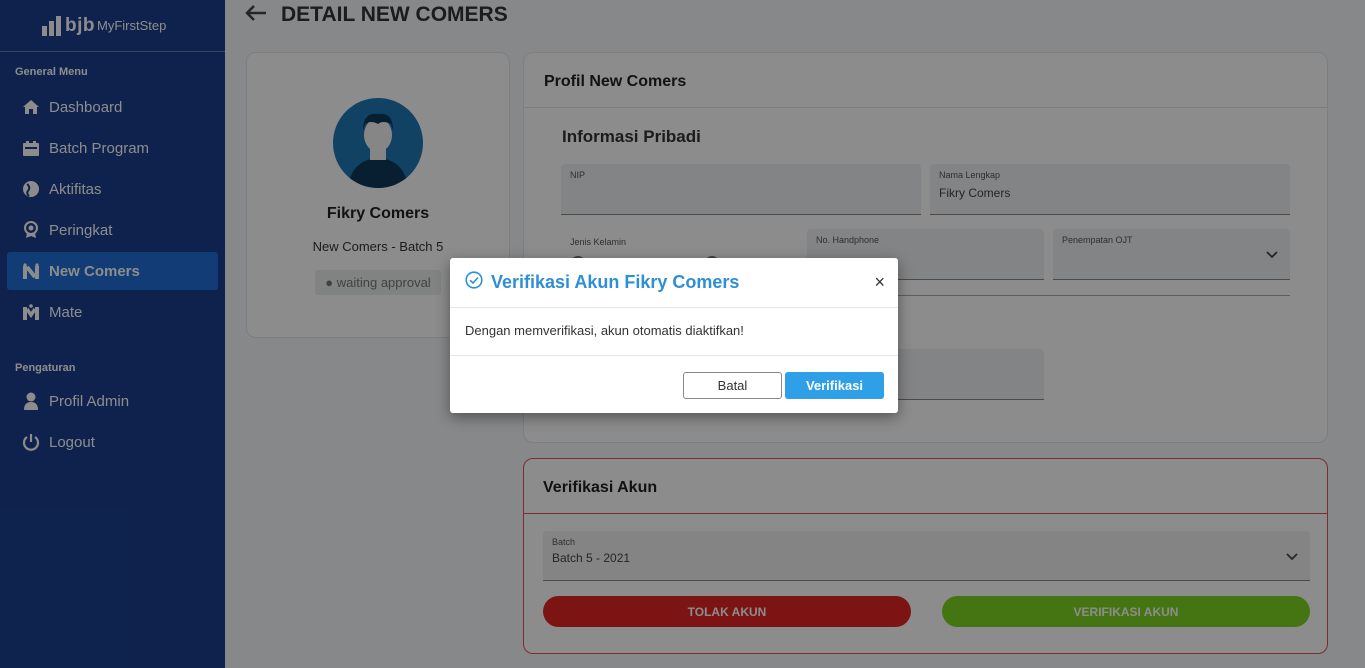 This screenshot has height=668, width=1365. I want to click on cancel-button: Batal, so click(732, 385).